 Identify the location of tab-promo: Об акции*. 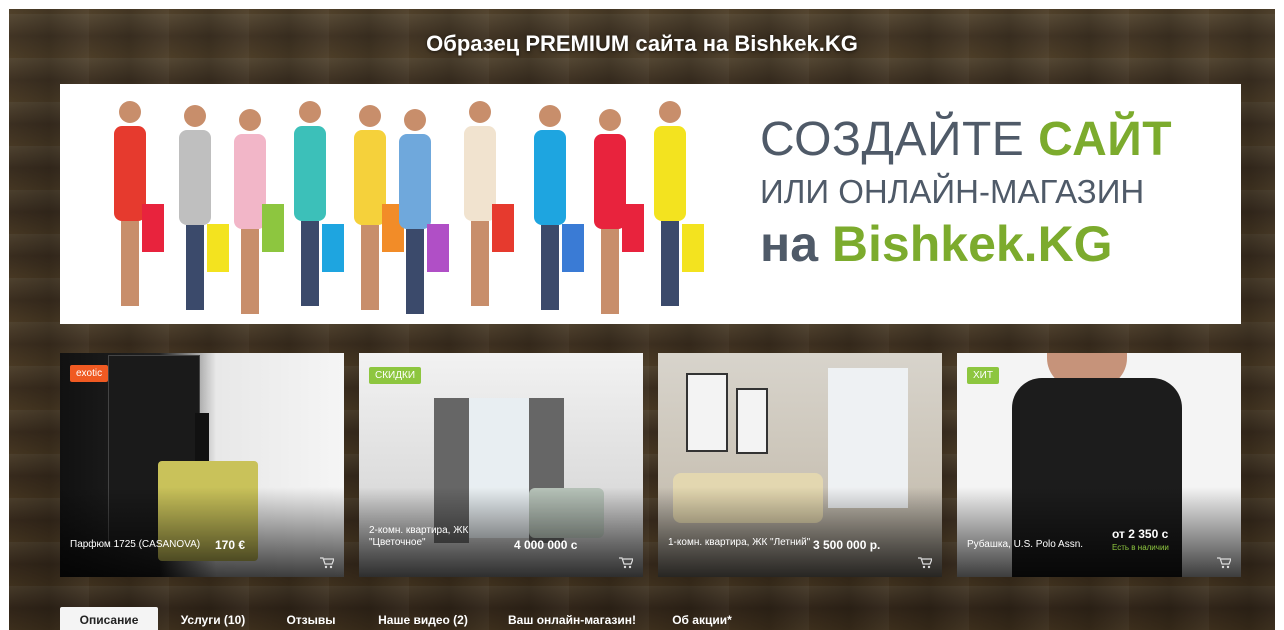
(702, 618).